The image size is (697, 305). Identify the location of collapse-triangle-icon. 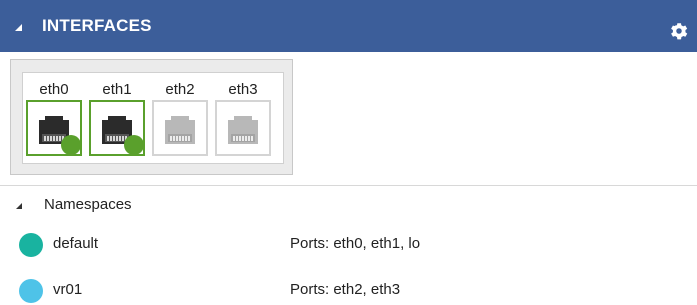
(18, 27).